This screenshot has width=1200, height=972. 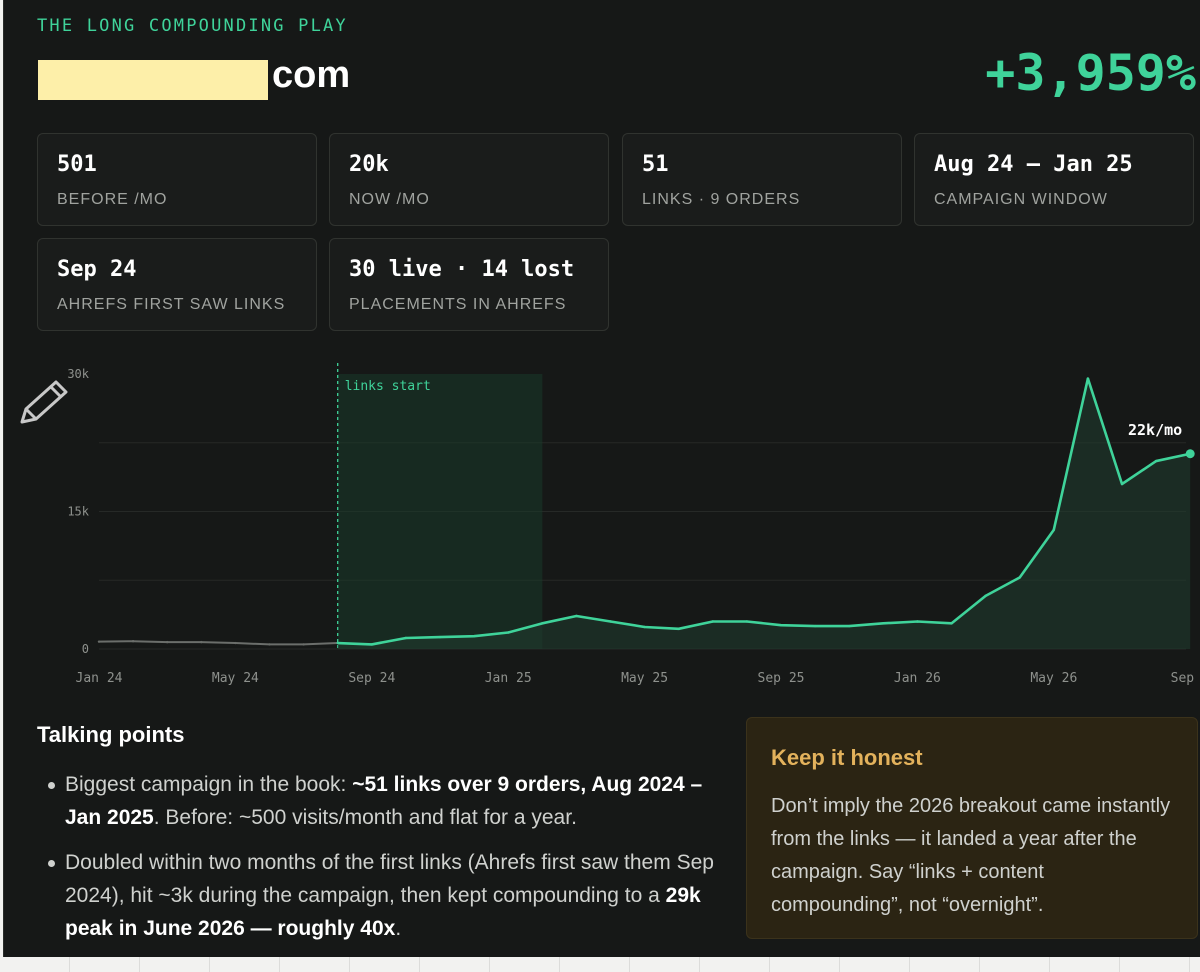 What do you see at coordinates (389, 199) in the screenshot?
I see `stat-label: NOW /MO` at bounding box center [389, 199].